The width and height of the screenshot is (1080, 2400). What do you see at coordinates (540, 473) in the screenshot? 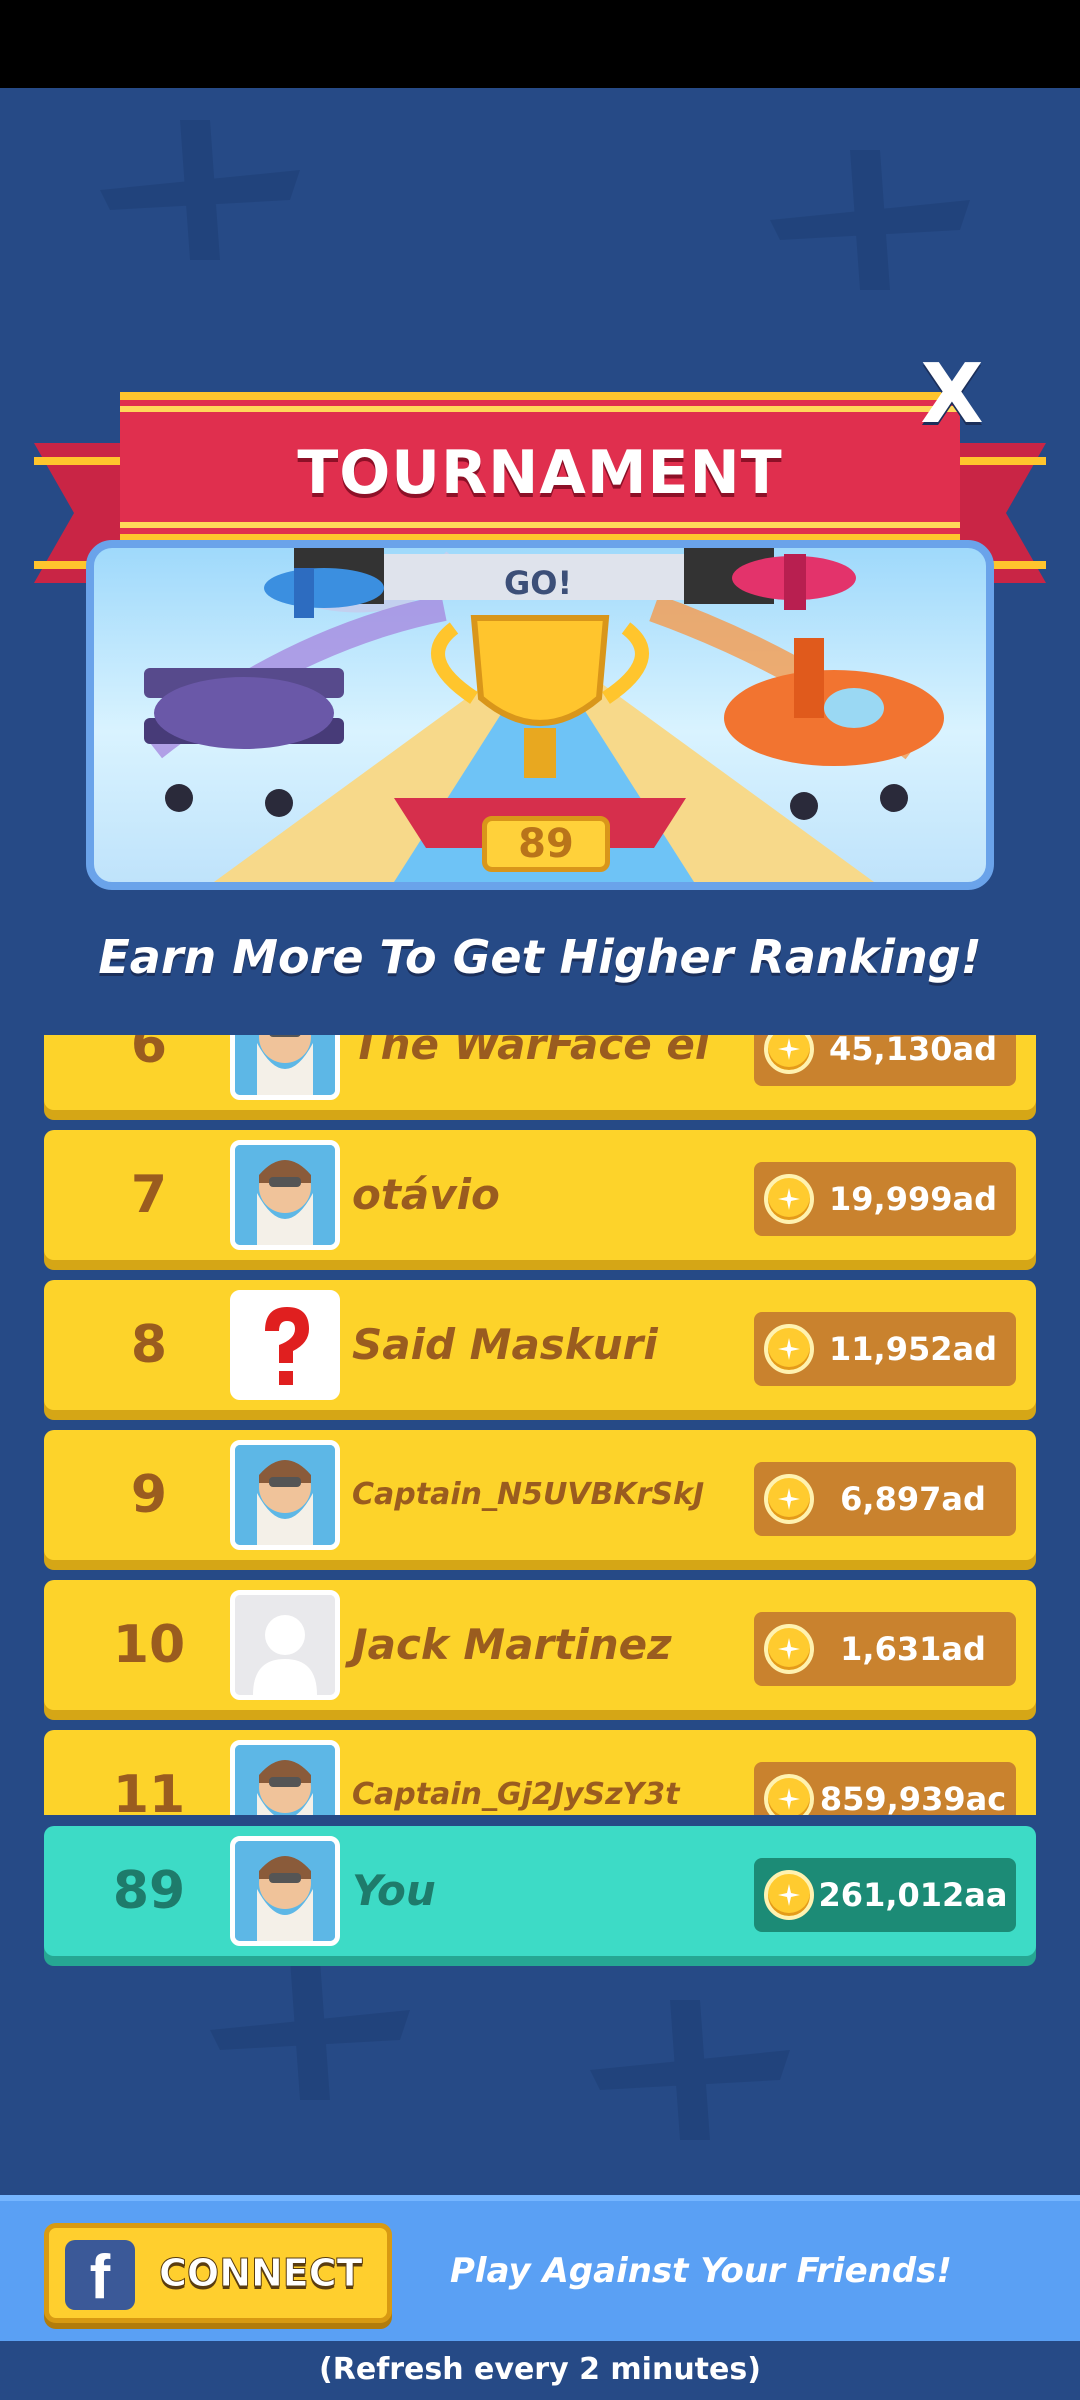
I see `banner-title: TOURNAMENT` at bounding box center [540, 473].